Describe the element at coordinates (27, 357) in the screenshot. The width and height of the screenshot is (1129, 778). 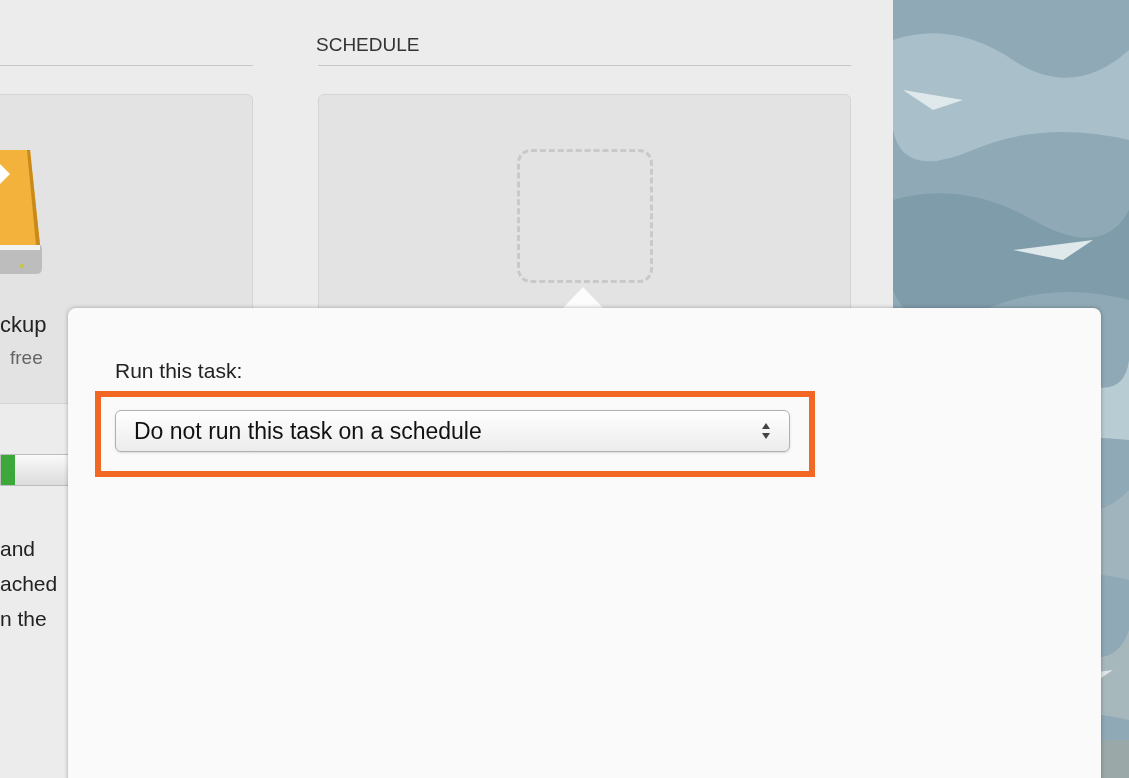
I see `drive-free-space: free` at that location.